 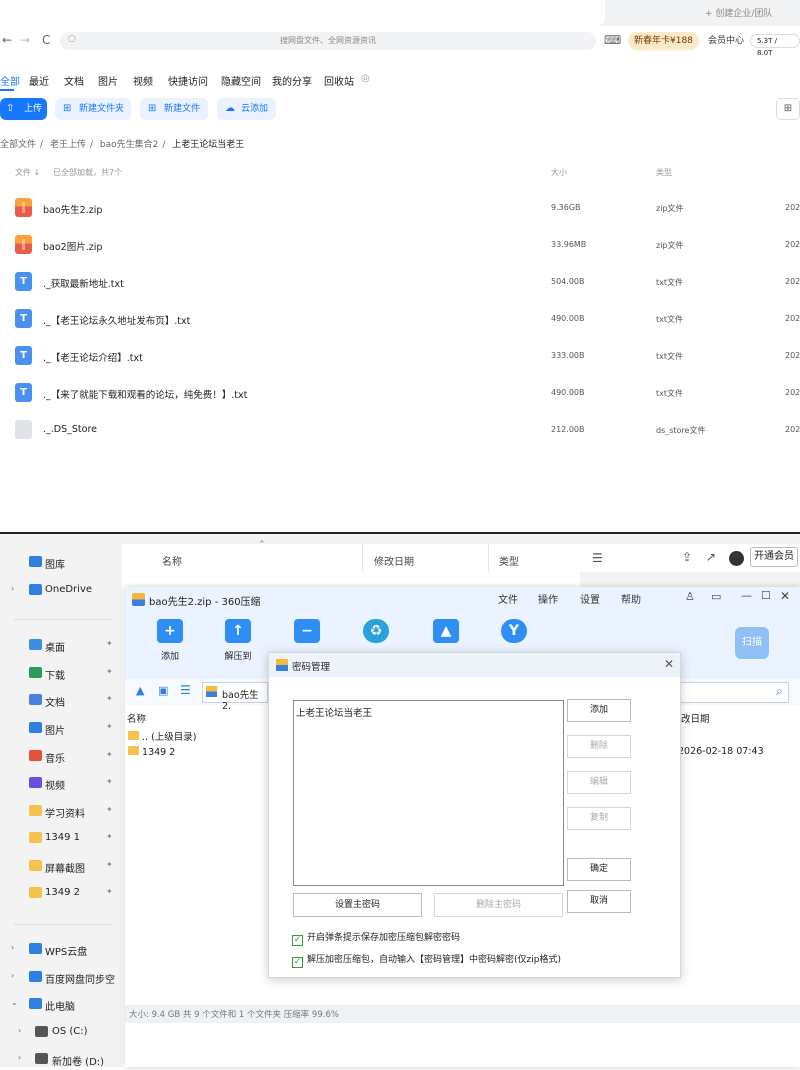 What do you see at coordinates (736, 558) in the screenshot?
I see `avatar` at bounding box center [736, 558].